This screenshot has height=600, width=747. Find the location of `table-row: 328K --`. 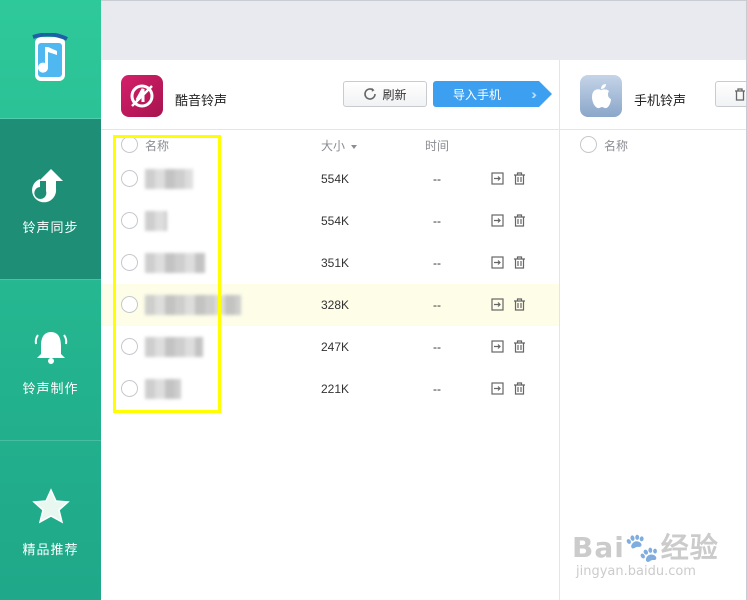

table-row: 328K -- is located at coordinates (330, 305).